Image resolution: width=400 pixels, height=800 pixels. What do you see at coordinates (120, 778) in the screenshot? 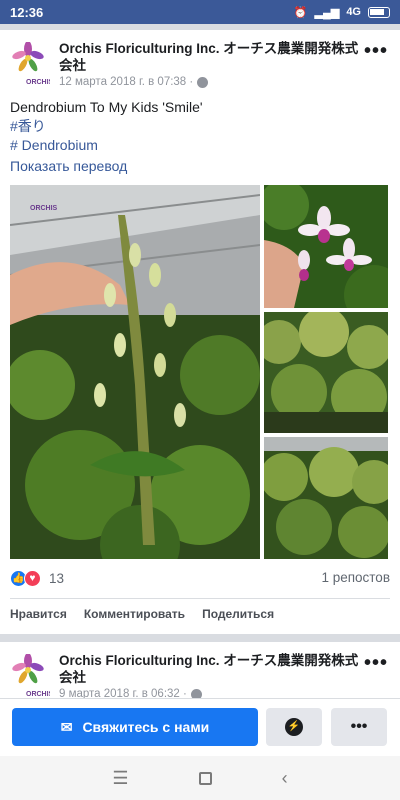
I see `menu-icon: ☰` at bounding box center [120, 778].